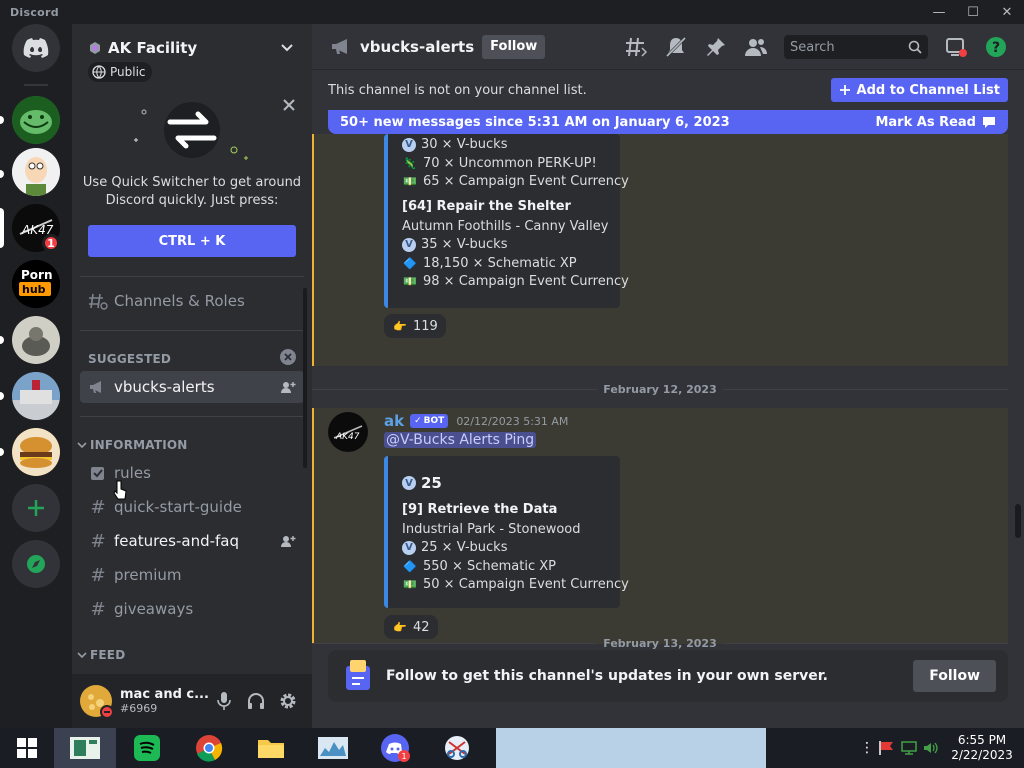  What do you see at coordinates (191, 131) in the screenshot?
I see `quick-switcher-illustration-icon` at bounding box center [191, 131].